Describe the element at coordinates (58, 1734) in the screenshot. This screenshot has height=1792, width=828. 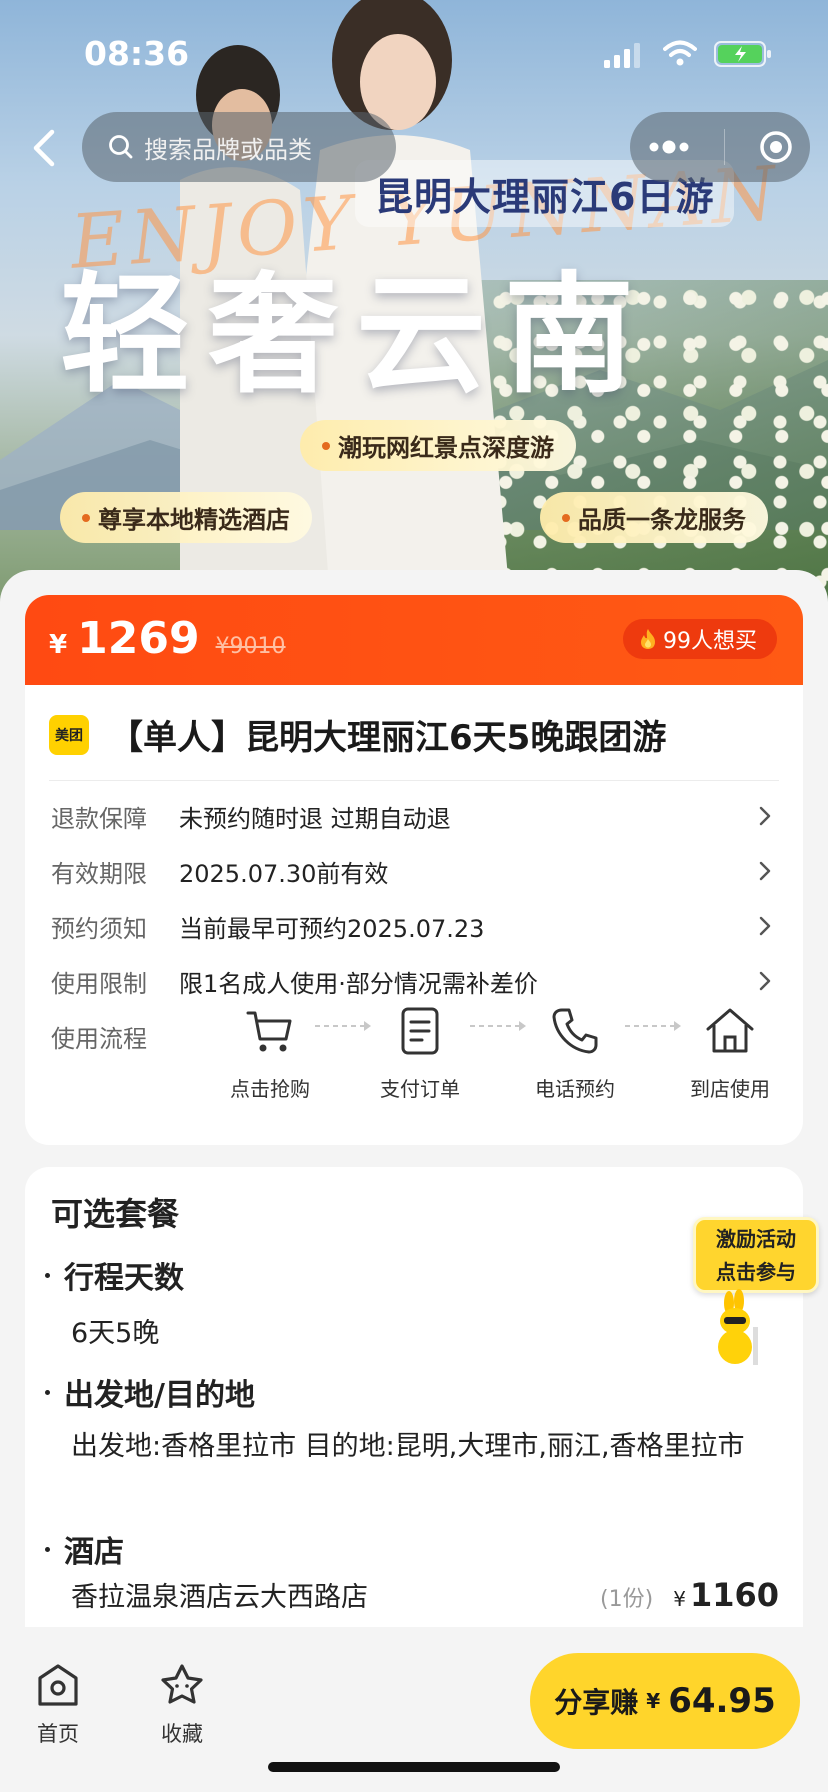
I see `tab-label: 首页` at that location.